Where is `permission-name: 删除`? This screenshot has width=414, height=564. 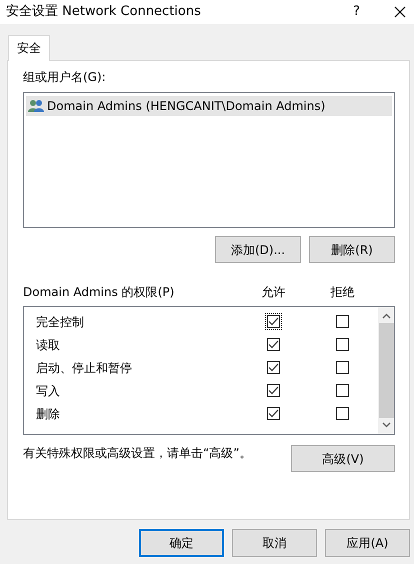
permission-name: 删除 is located at coordinates (48, 414).